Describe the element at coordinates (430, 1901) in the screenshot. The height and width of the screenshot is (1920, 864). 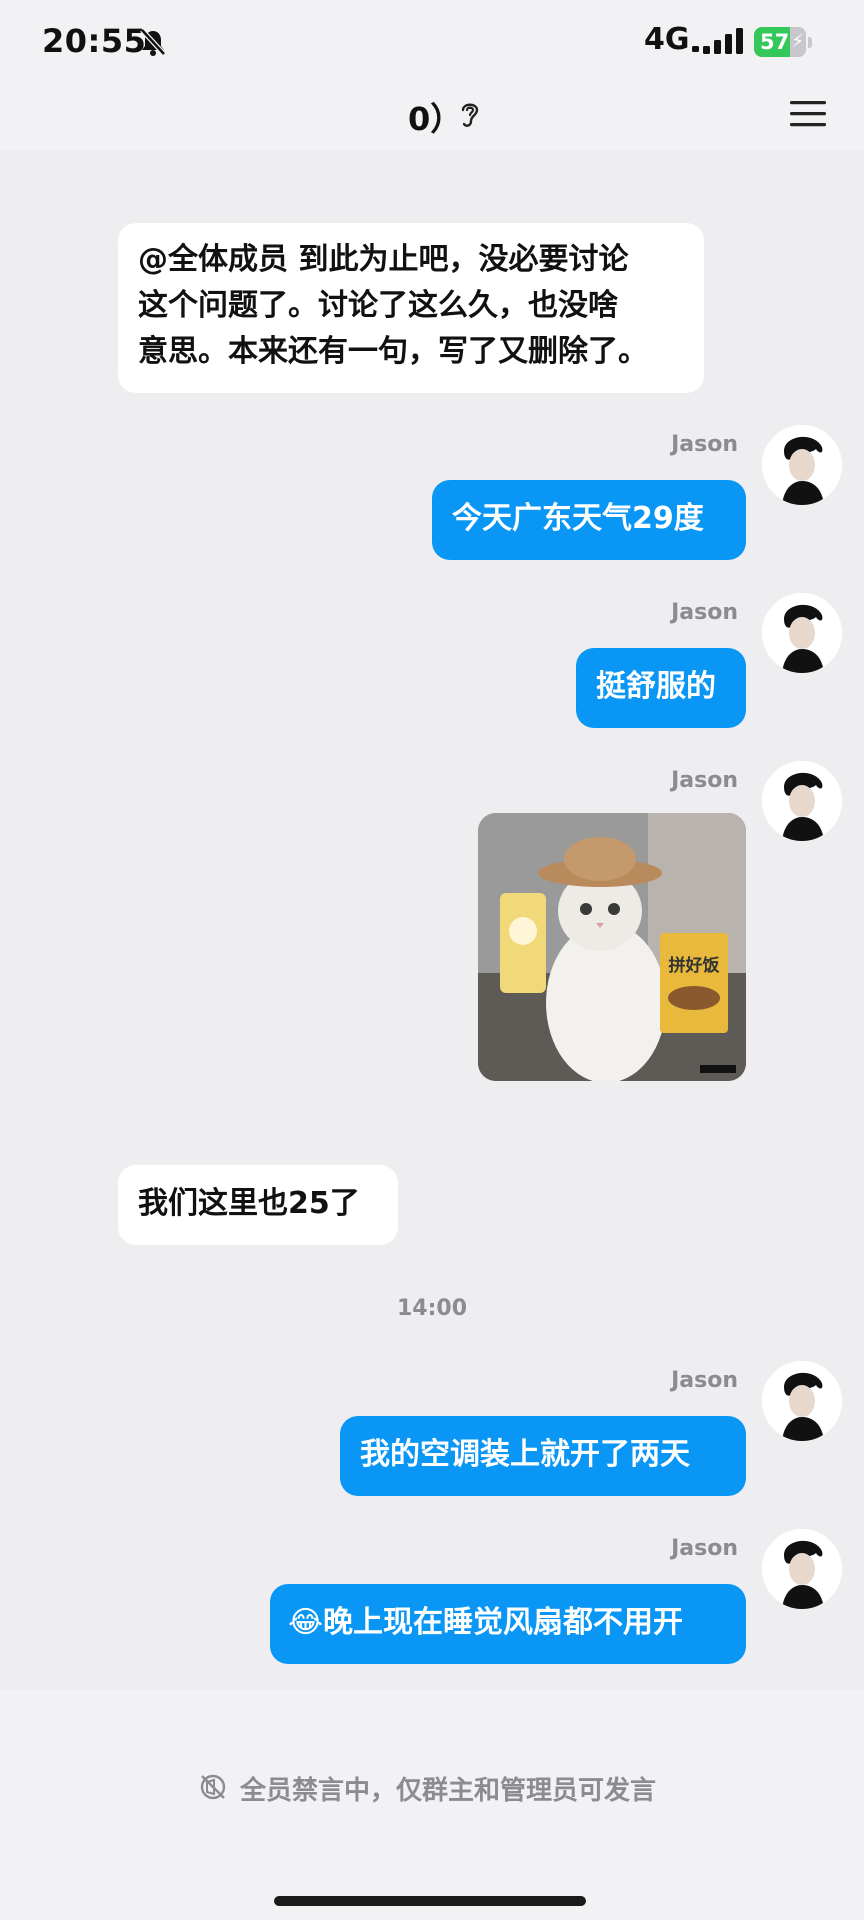
I see `home-indicator` at that location.